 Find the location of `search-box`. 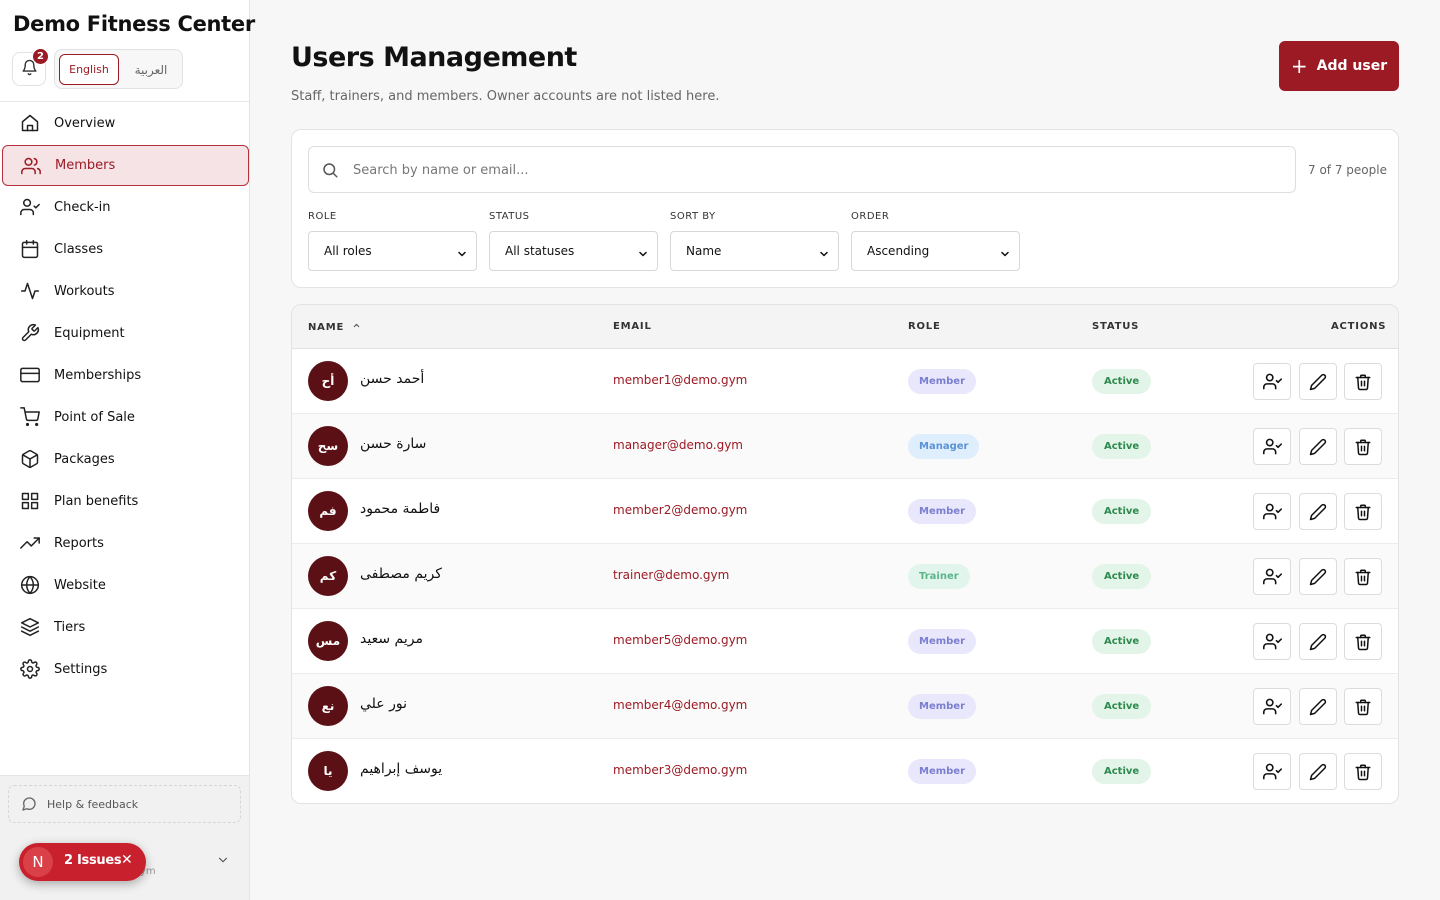

search-box is located at coordinates (802, 169).